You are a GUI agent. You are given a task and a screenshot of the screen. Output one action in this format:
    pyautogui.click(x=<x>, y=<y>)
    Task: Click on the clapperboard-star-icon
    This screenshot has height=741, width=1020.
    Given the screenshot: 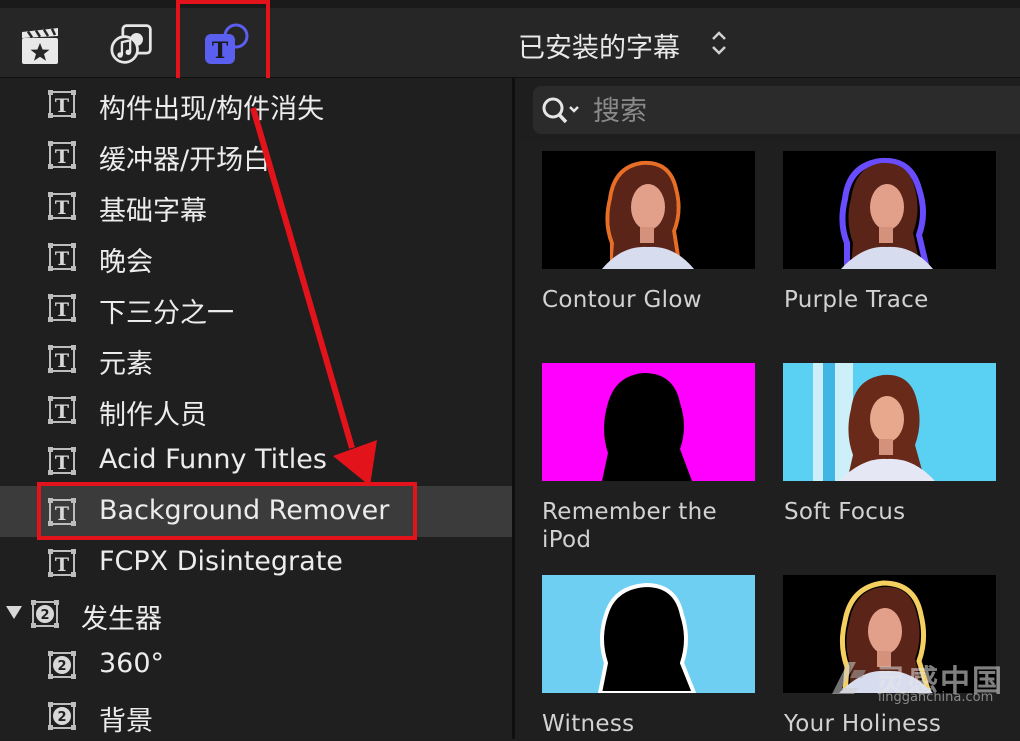 What is the action you would take?
    pyautogui.click(x=40, y=46)
    